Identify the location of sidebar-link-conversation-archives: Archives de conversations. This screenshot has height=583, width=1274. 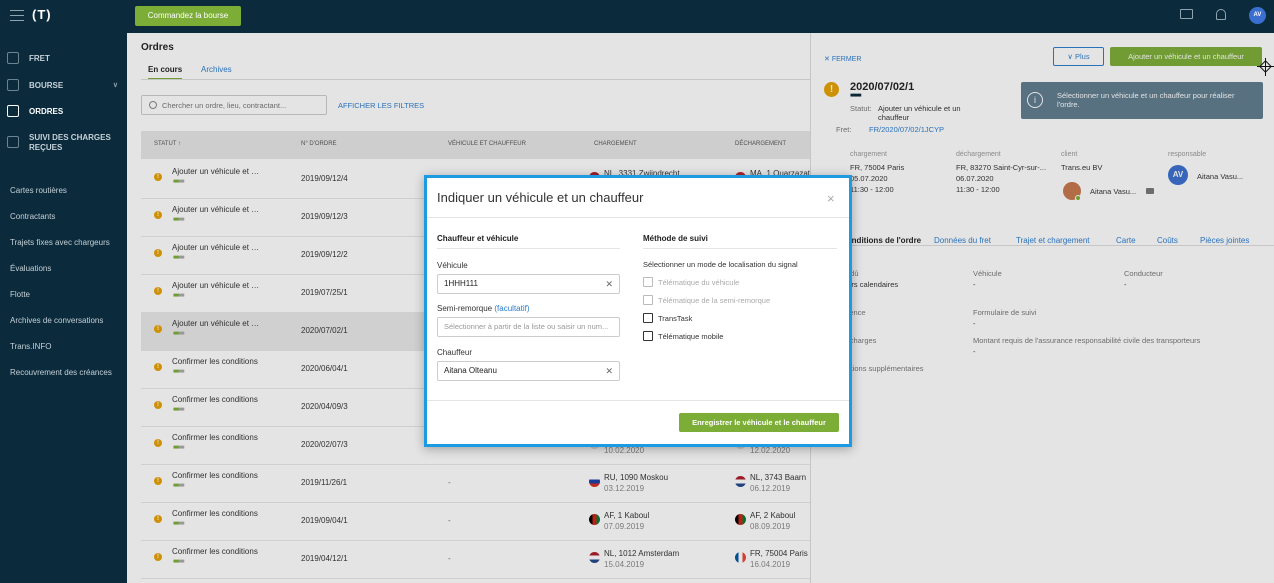
(56, 320).